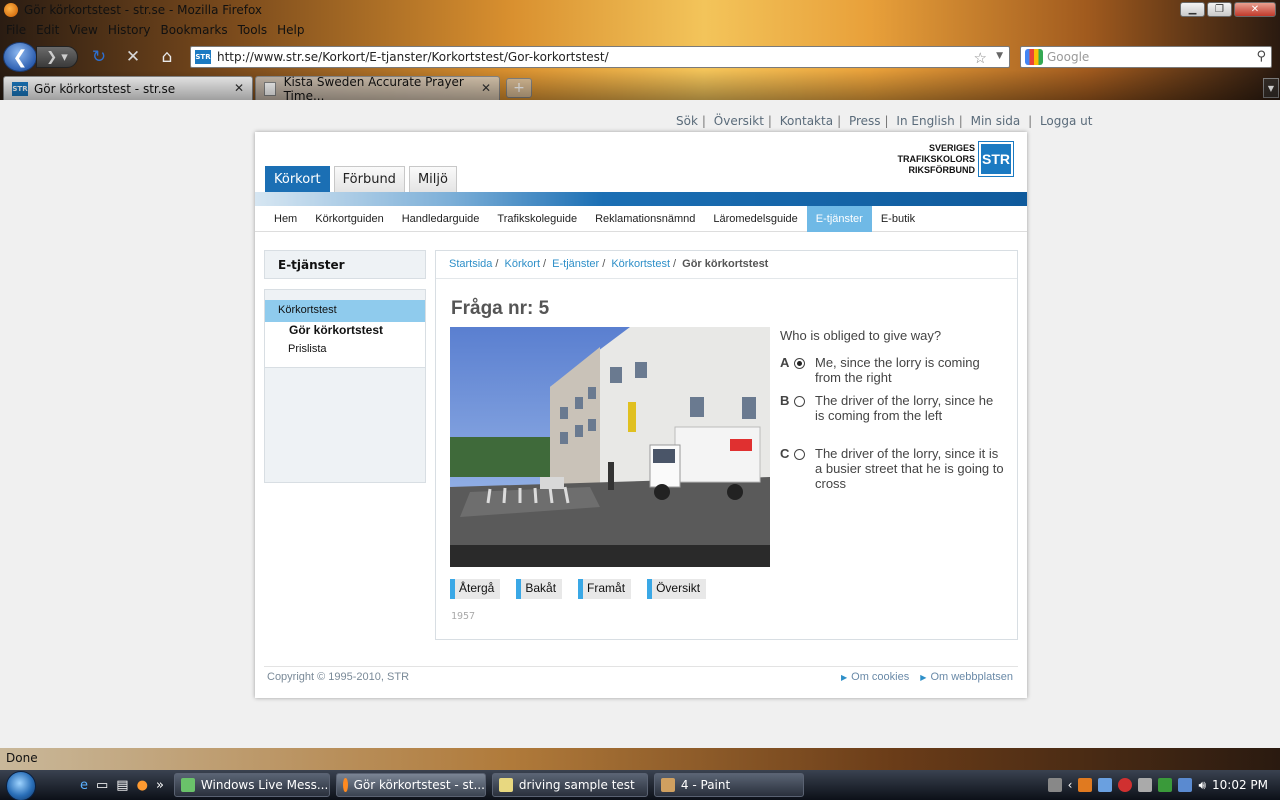  Describe the element at coordinates (640, 264) in the screenshot. I see `crumb-korkortstest: Körkortstest` at that location.